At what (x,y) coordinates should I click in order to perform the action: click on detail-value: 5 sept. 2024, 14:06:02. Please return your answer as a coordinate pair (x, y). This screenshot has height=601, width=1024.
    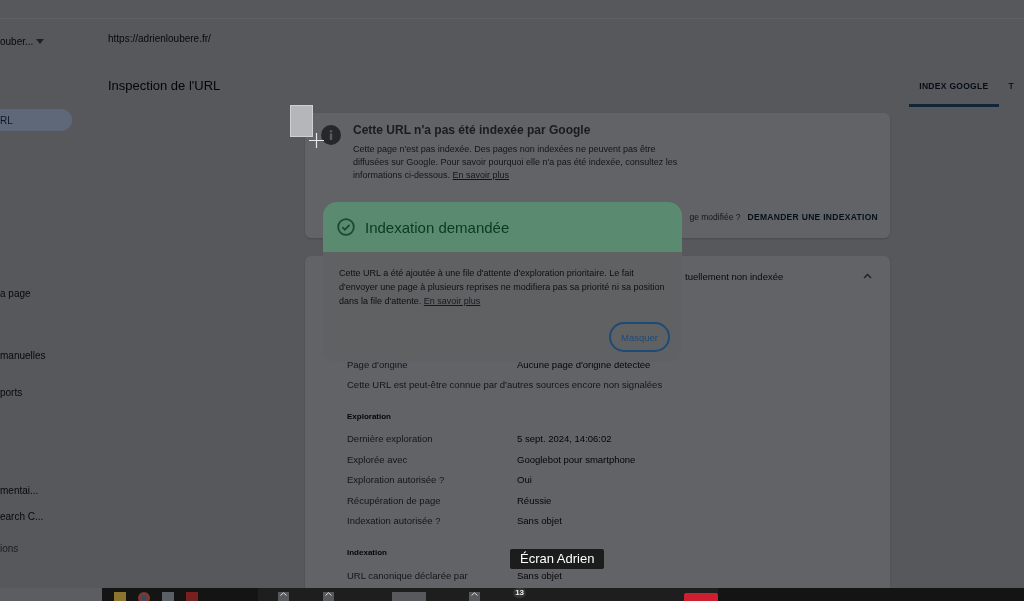
    Looking at the image, I should click on (564, 439).